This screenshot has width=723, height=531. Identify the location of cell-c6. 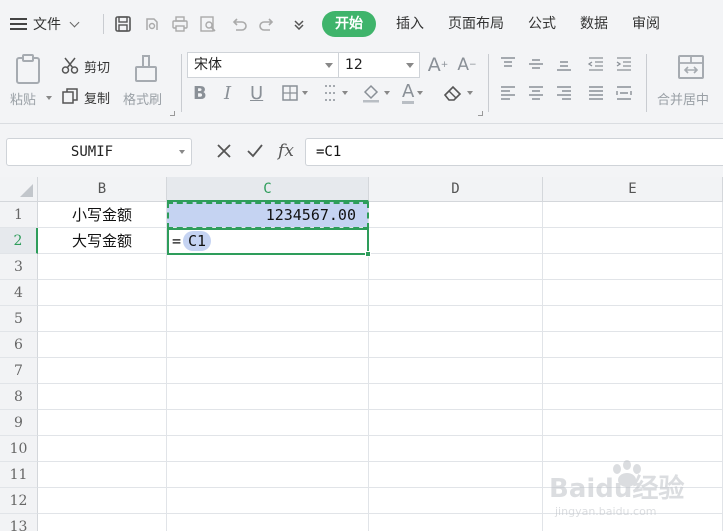
(268, 345).